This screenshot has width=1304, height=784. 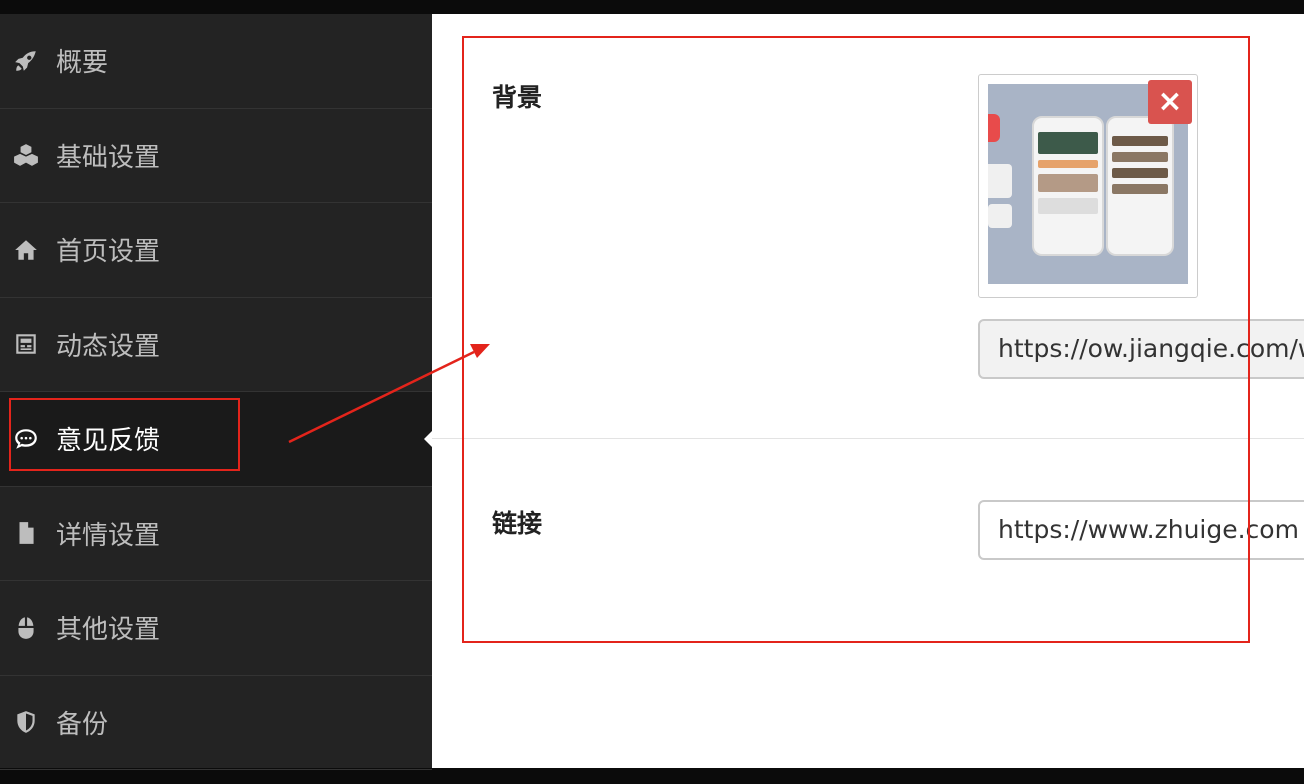 What do you see at coordinates (108, 157) in the screenshot?
I see `sidebar-item-label: 基础设置` at bounding box center [108, 157].